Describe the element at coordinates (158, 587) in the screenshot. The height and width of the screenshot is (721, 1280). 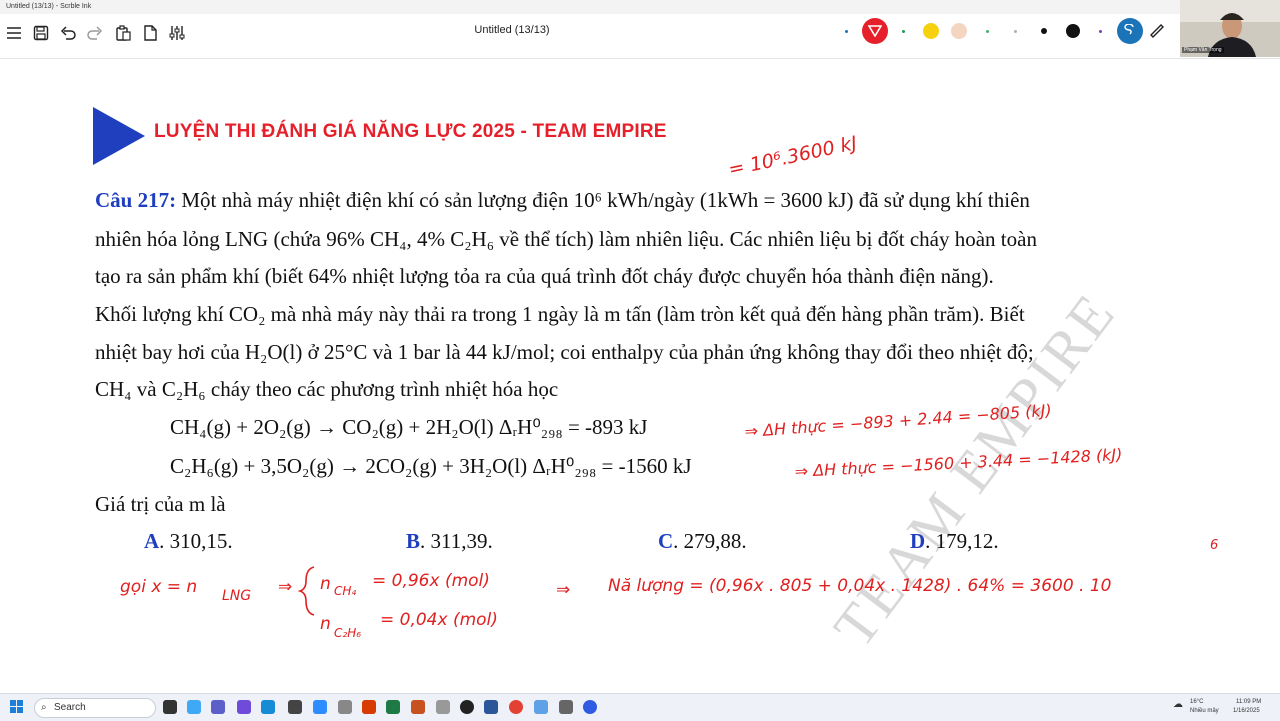
I see `ink-goi: gọi x = n` at that location.